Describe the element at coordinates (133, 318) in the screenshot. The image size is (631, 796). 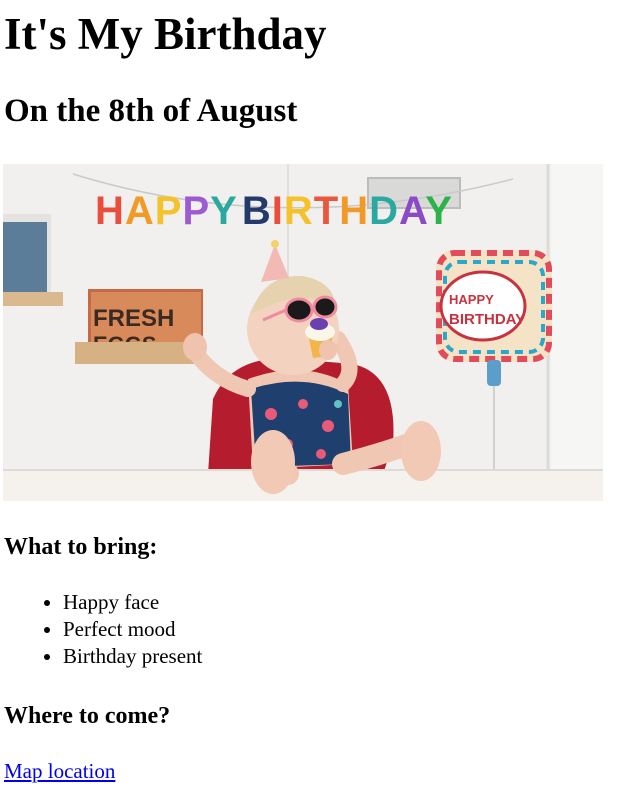
I see `svg-text: FRESH` at that location.